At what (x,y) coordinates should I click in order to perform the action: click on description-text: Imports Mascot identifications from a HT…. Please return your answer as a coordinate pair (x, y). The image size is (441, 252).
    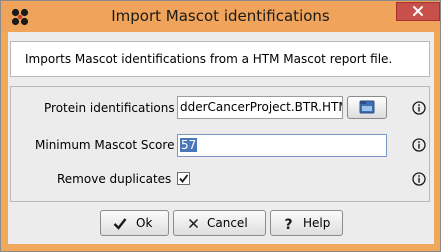
    Looking at the image, I should click on (209, 59).